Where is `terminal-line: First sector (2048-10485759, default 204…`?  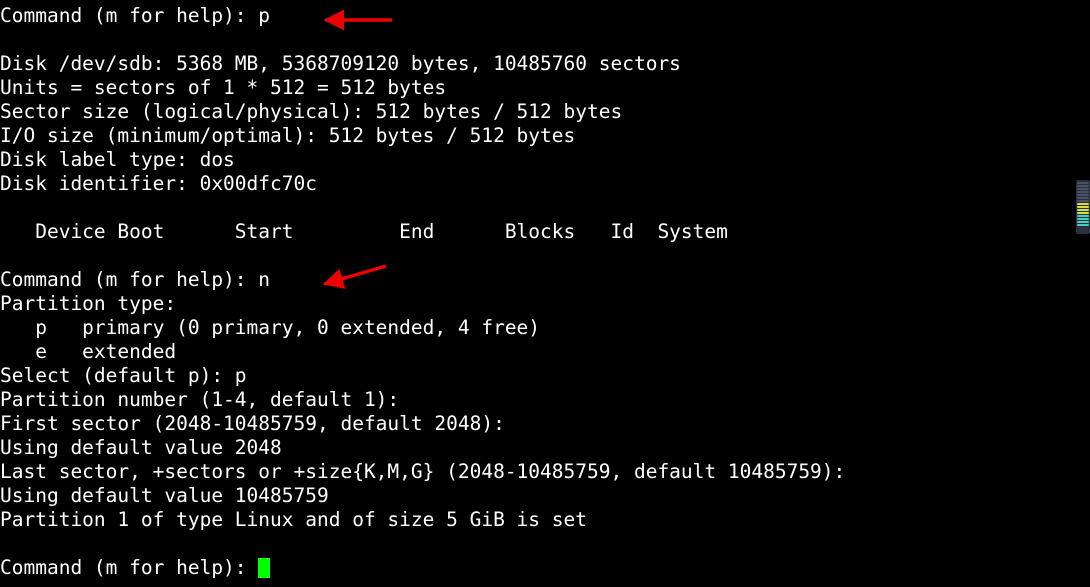
terminal-line: First sector (2048-10485759, default 204… is located at coordinates (258, 423).